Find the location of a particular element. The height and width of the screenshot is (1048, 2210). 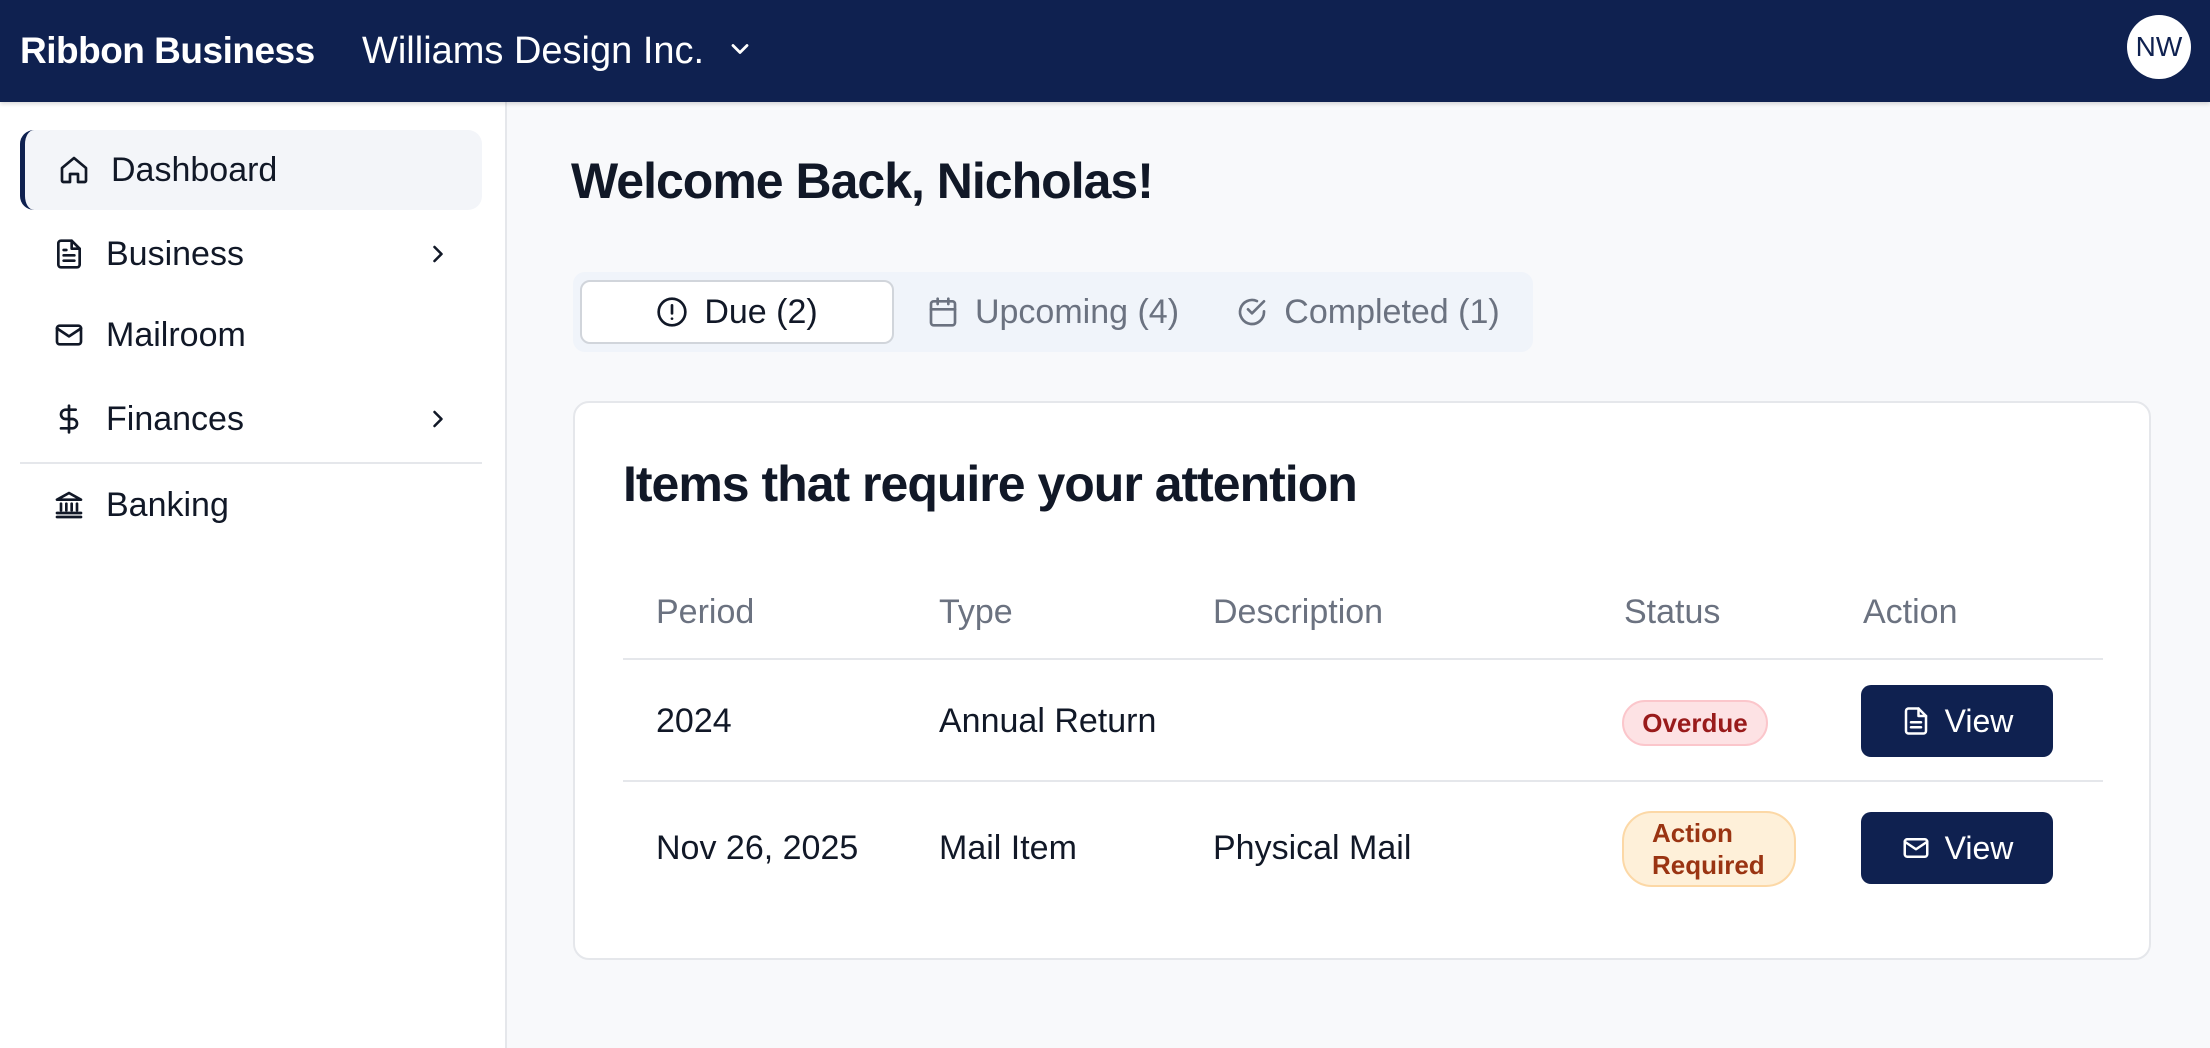

sidebar-item-label: Business is located at coordinates (175, 253).